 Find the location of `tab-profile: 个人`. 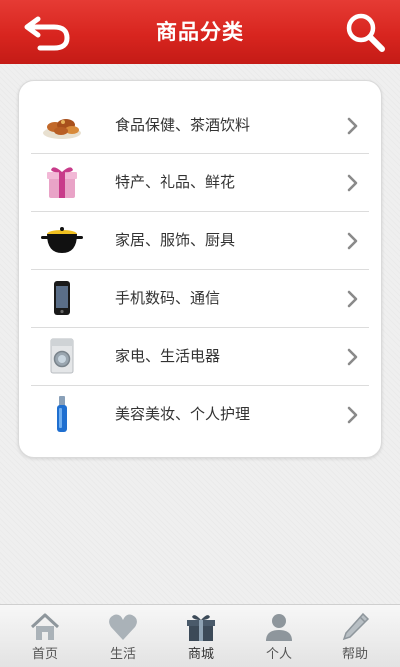

tab-profile: 个人 is located at coordinates (279, 636).